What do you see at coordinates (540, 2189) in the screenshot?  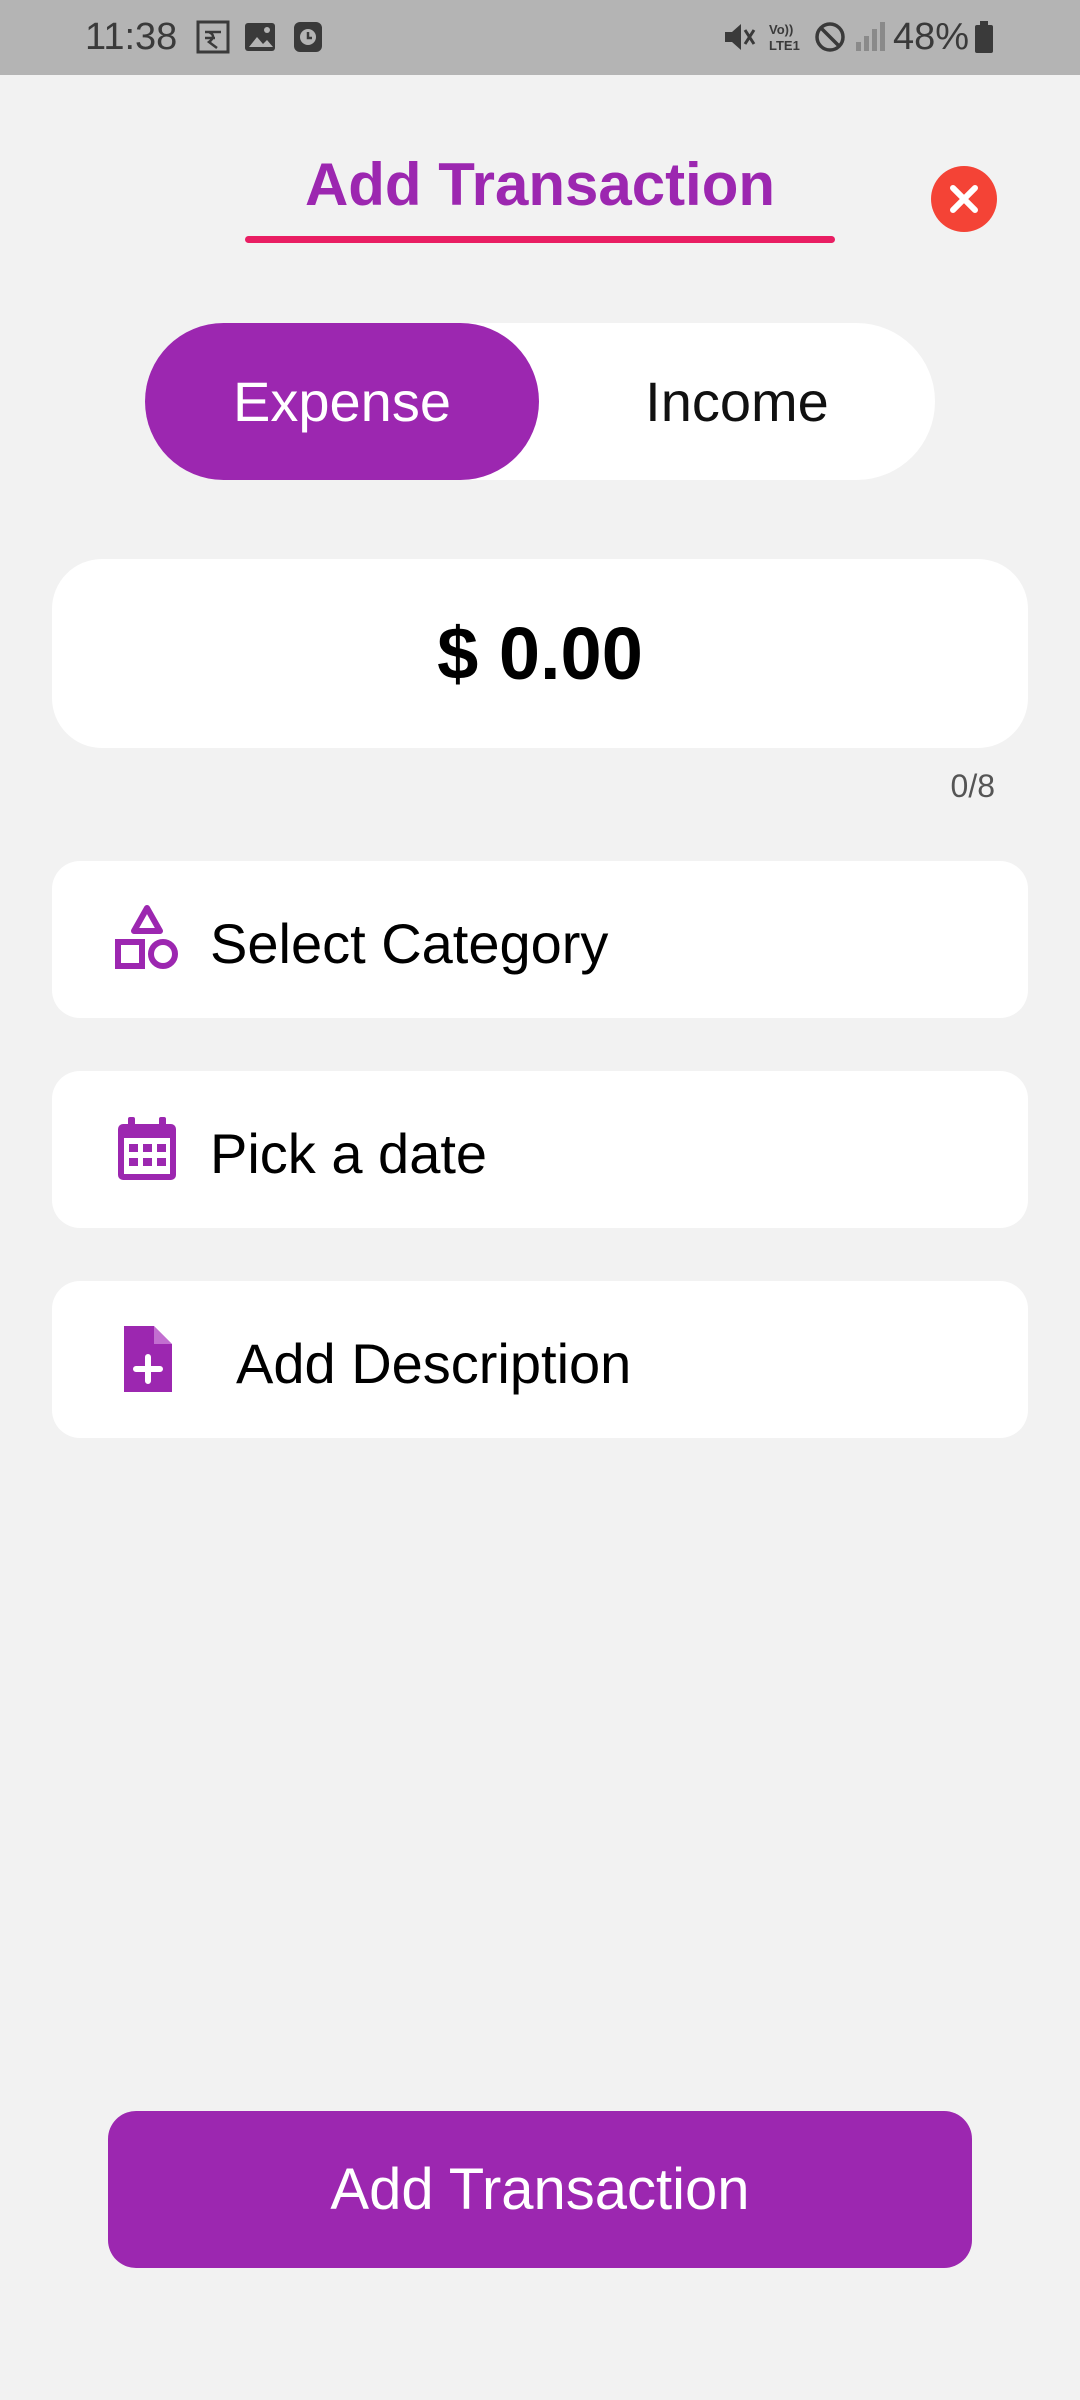 I see `add-transaction-button: Add Transaction` at bounding box center [540, 2189].